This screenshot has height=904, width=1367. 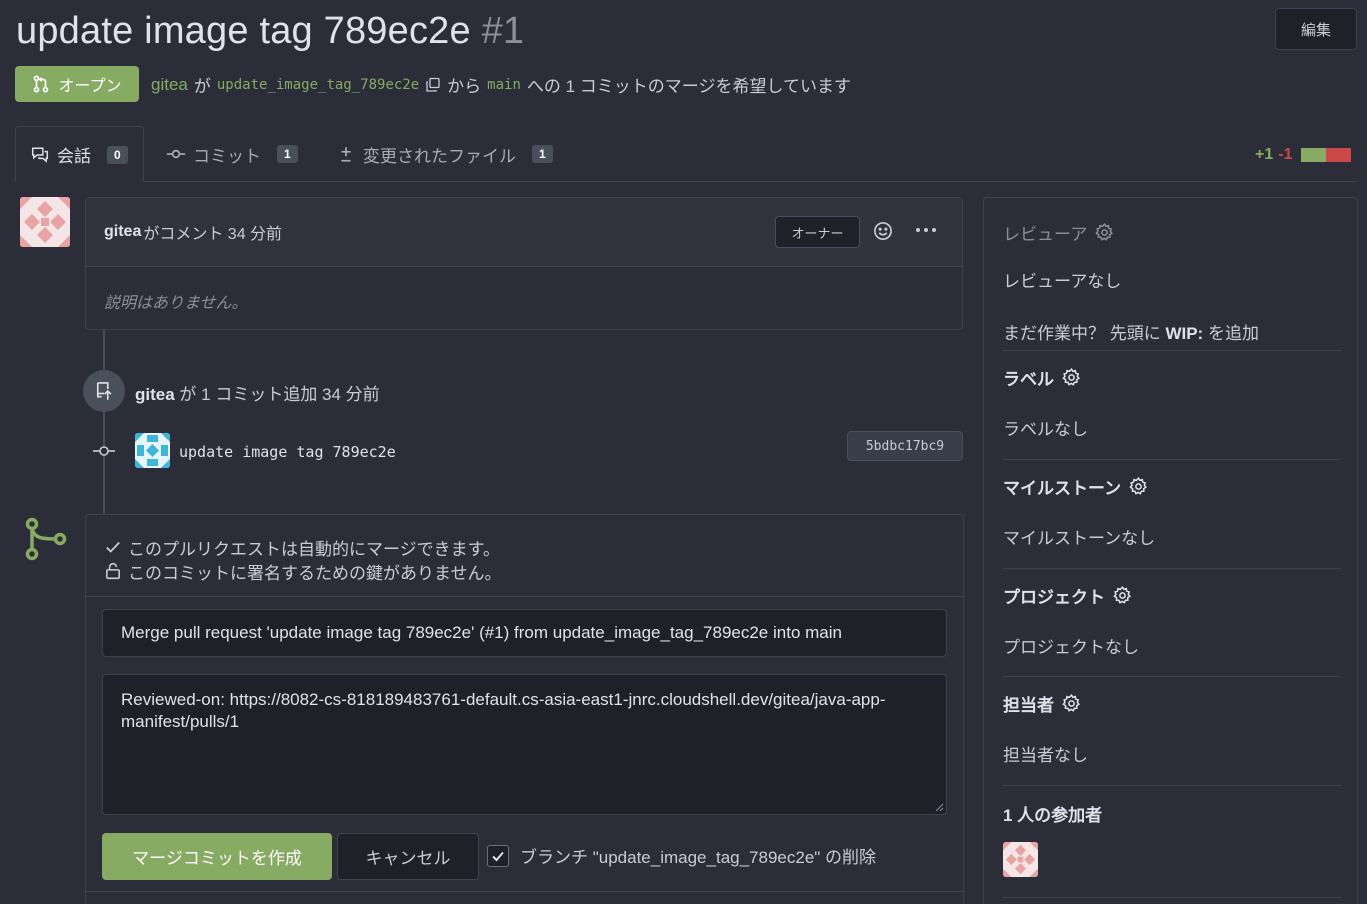 What do you see at coordinates (315, 573) in the screenshot?
I see `signing-text: このコミットに署名するための鍵がありません。` at bounding box center [315, 573].